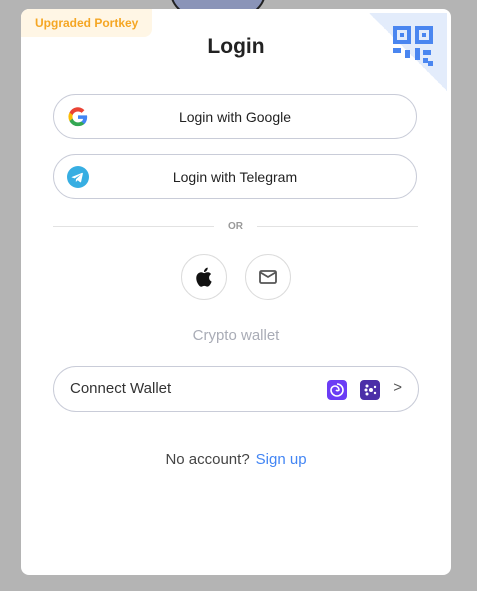 This screenshot has height=591, width=477. I want to click on apple-login-button, so click(204, 277).